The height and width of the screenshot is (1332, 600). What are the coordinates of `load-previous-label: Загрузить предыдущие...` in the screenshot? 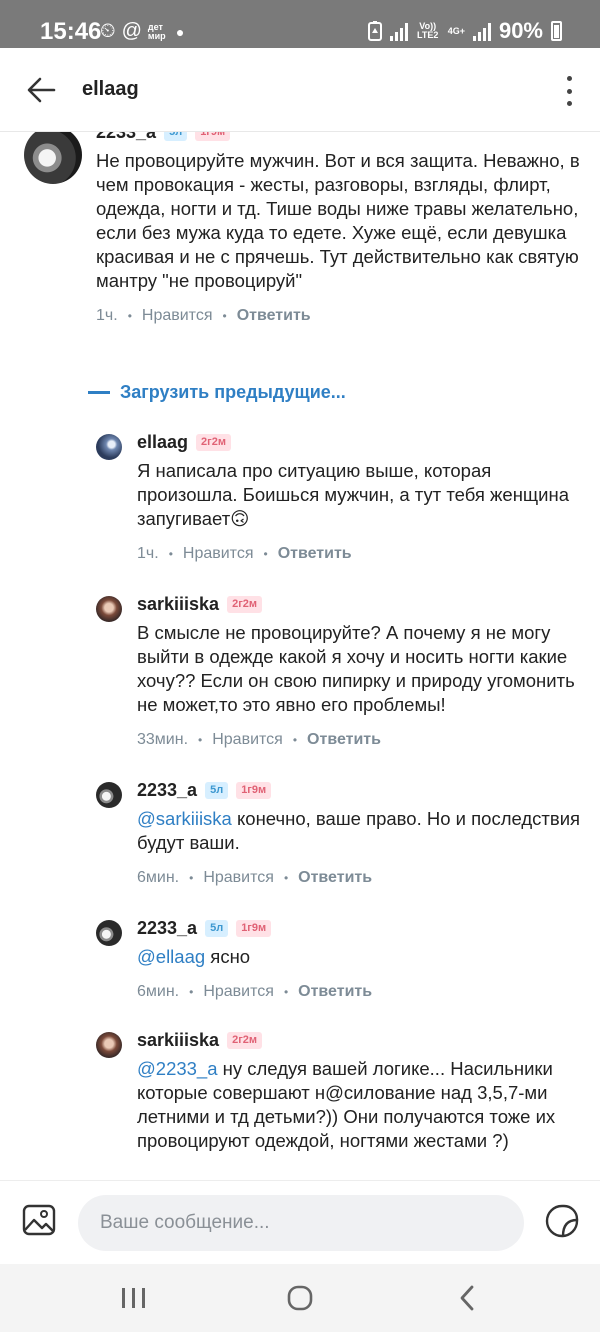 It's located at (233, 392).